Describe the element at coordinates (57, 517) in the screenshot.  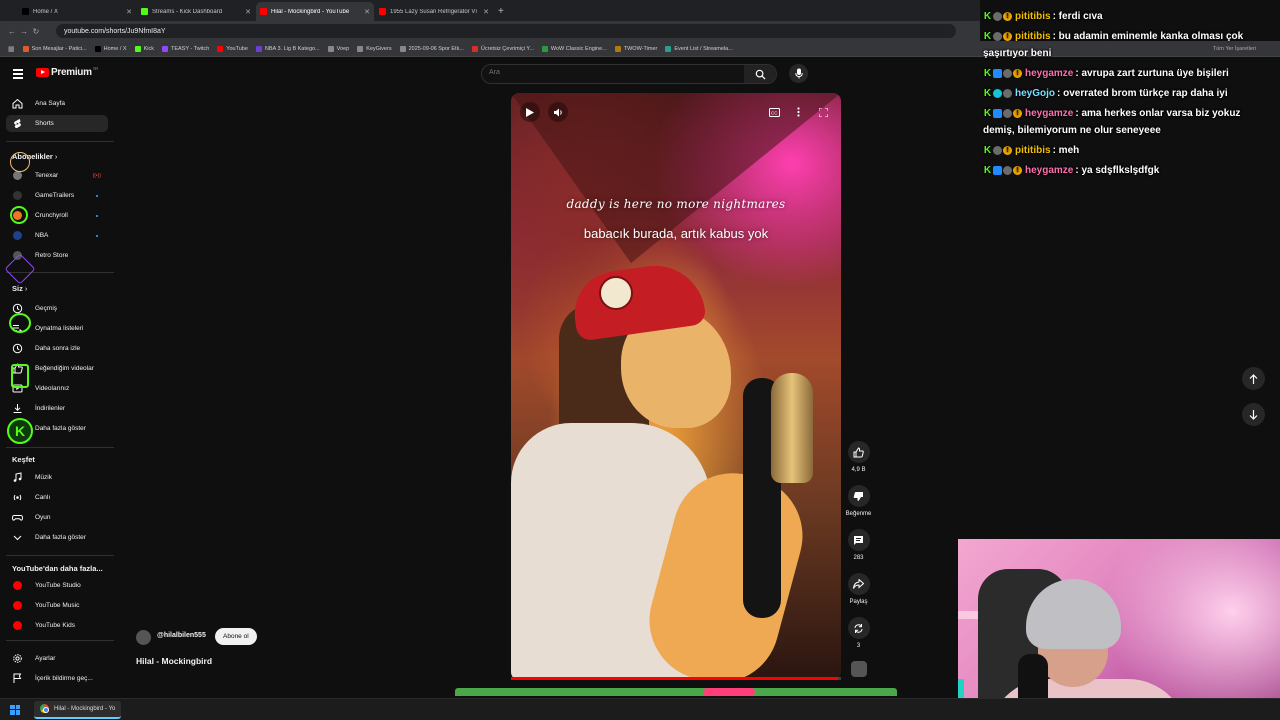
I see `sidebar-item: Oyun` at that location.